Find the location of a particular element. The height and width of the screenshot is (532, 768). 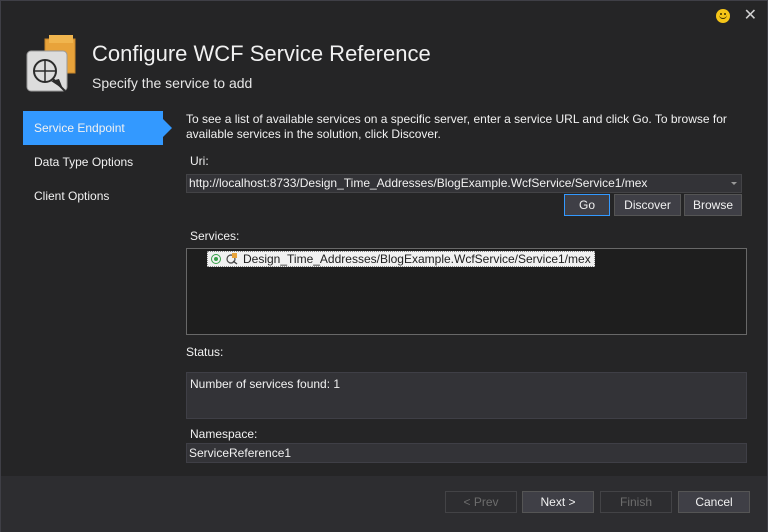

radio-selected-icon is located at coordinates (216, 259).